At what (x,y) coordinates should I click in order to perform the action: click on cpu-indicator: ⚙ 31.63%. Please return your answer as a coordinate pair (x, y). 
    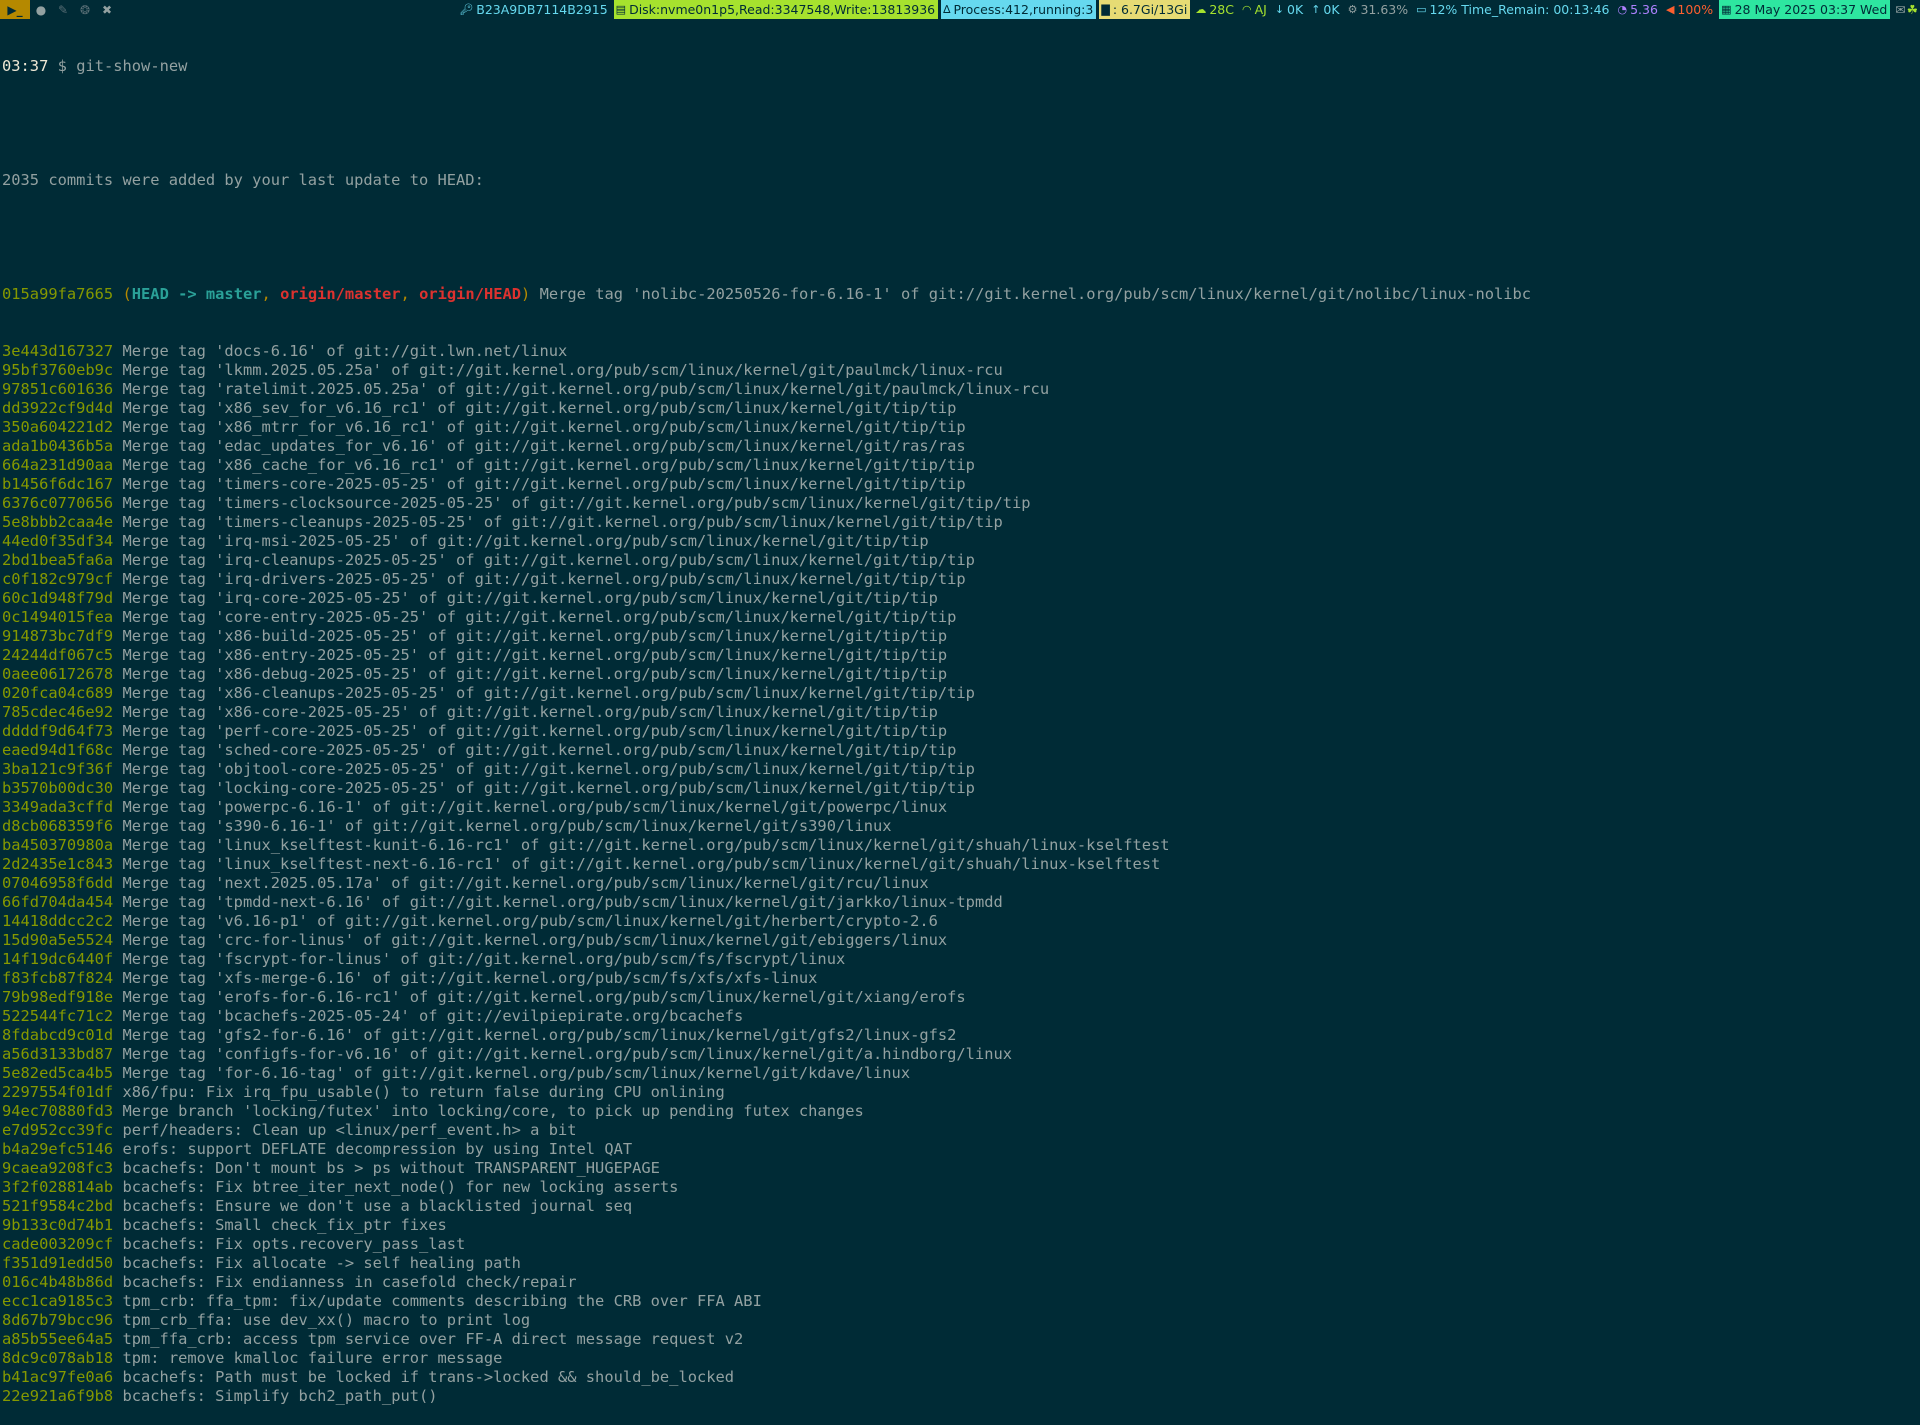
    Looking at the image, I should click on (1379, 9).